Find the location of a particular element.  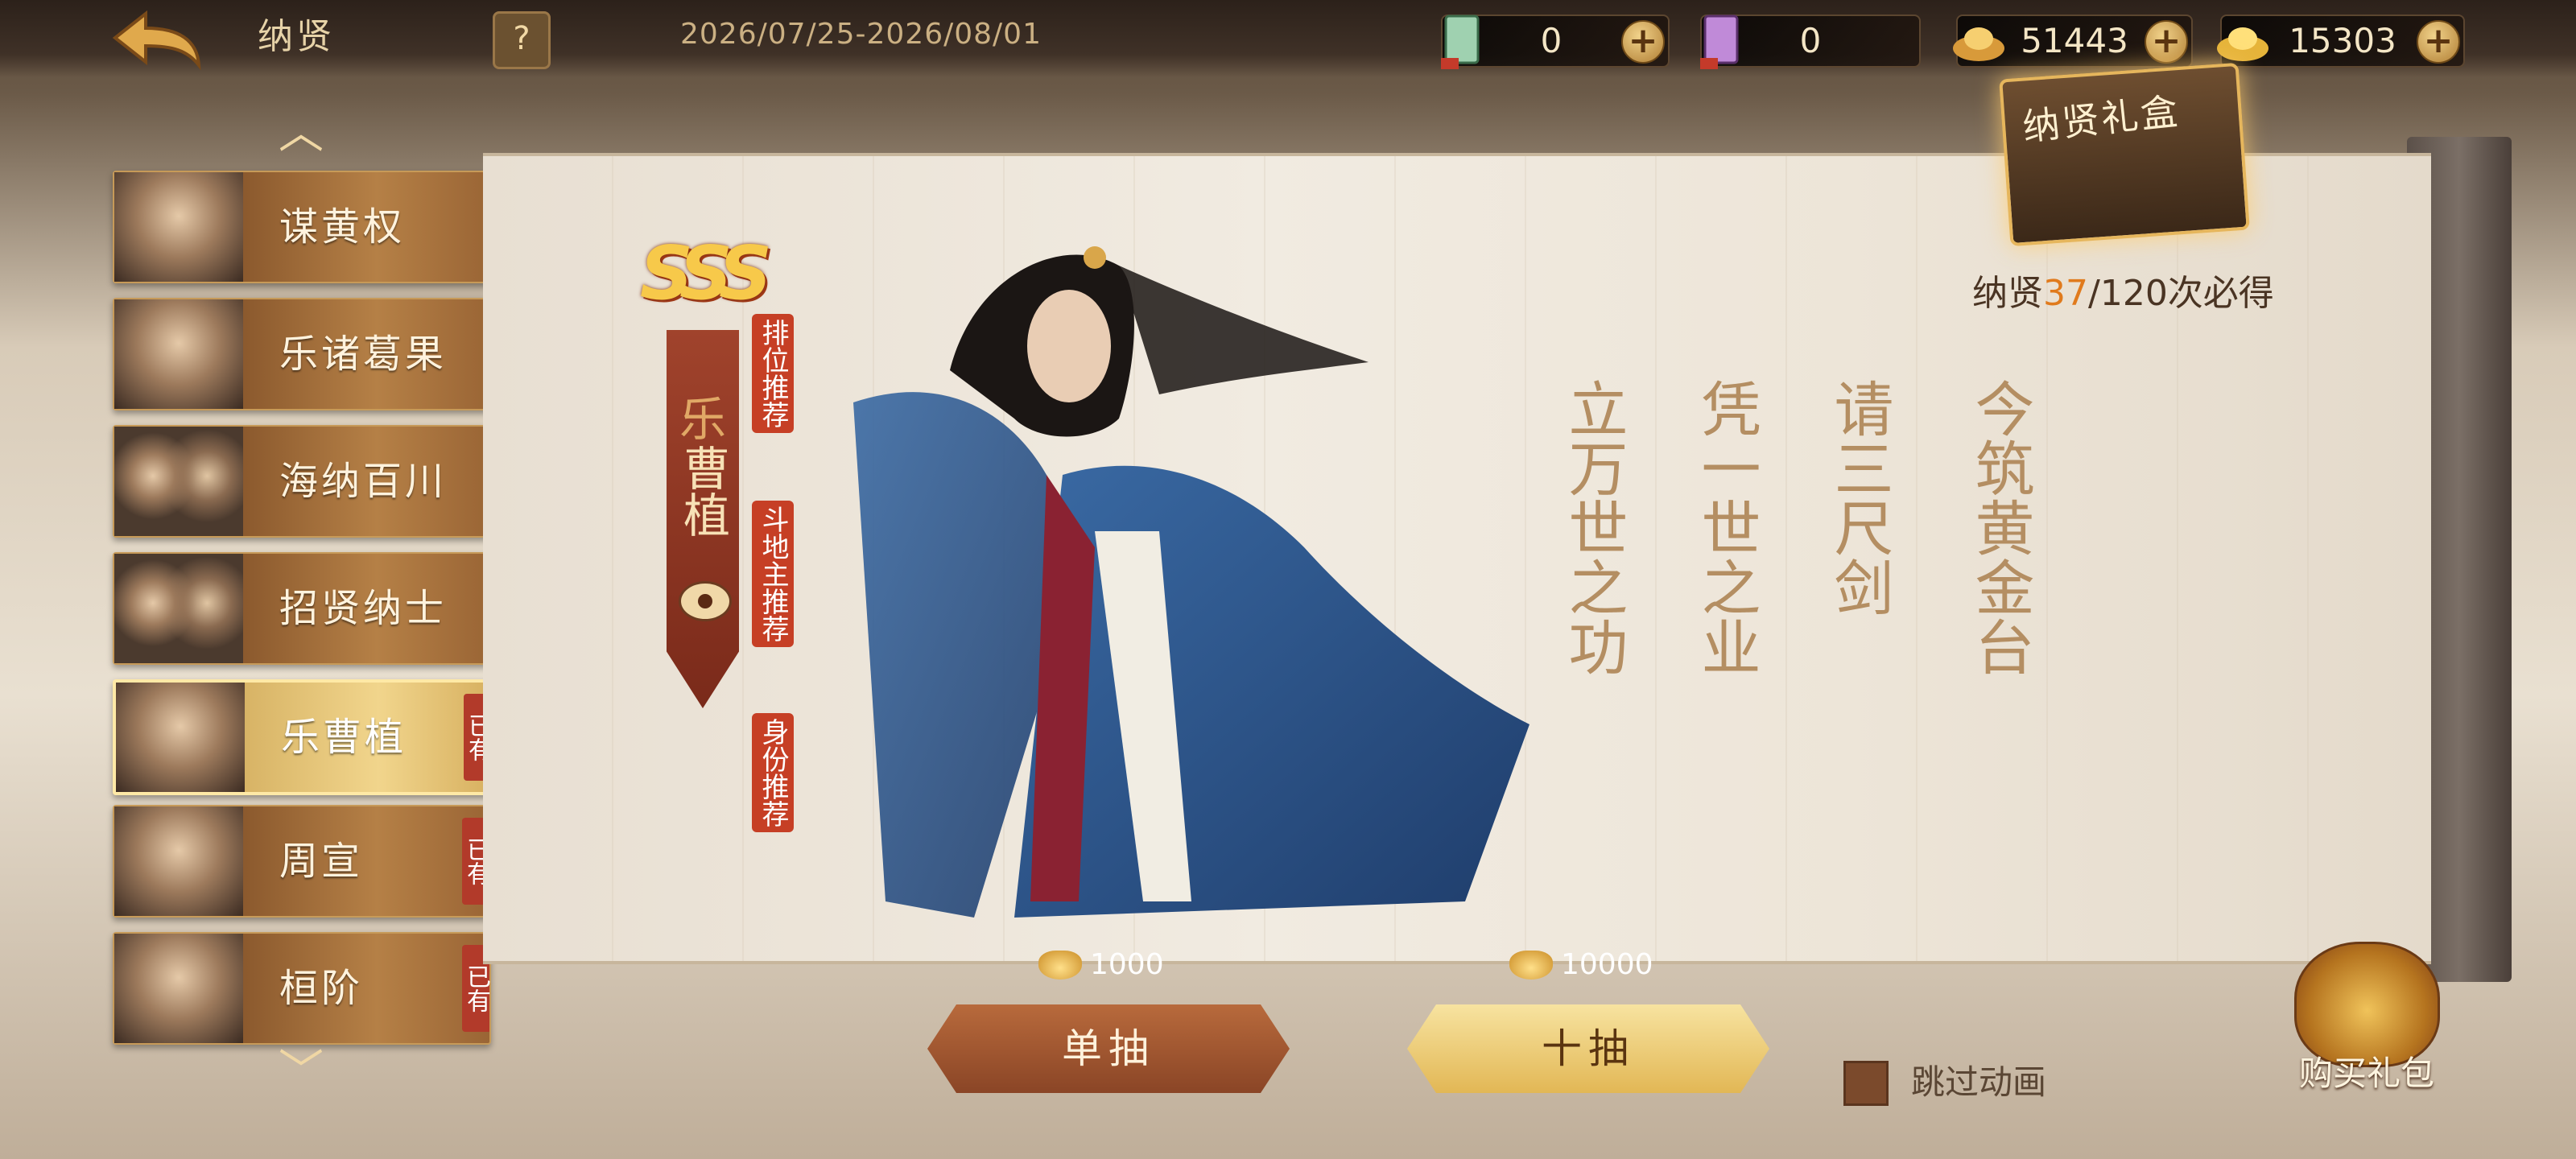

hero-name: 乐 曹植 is located at coordinates (702, 465).